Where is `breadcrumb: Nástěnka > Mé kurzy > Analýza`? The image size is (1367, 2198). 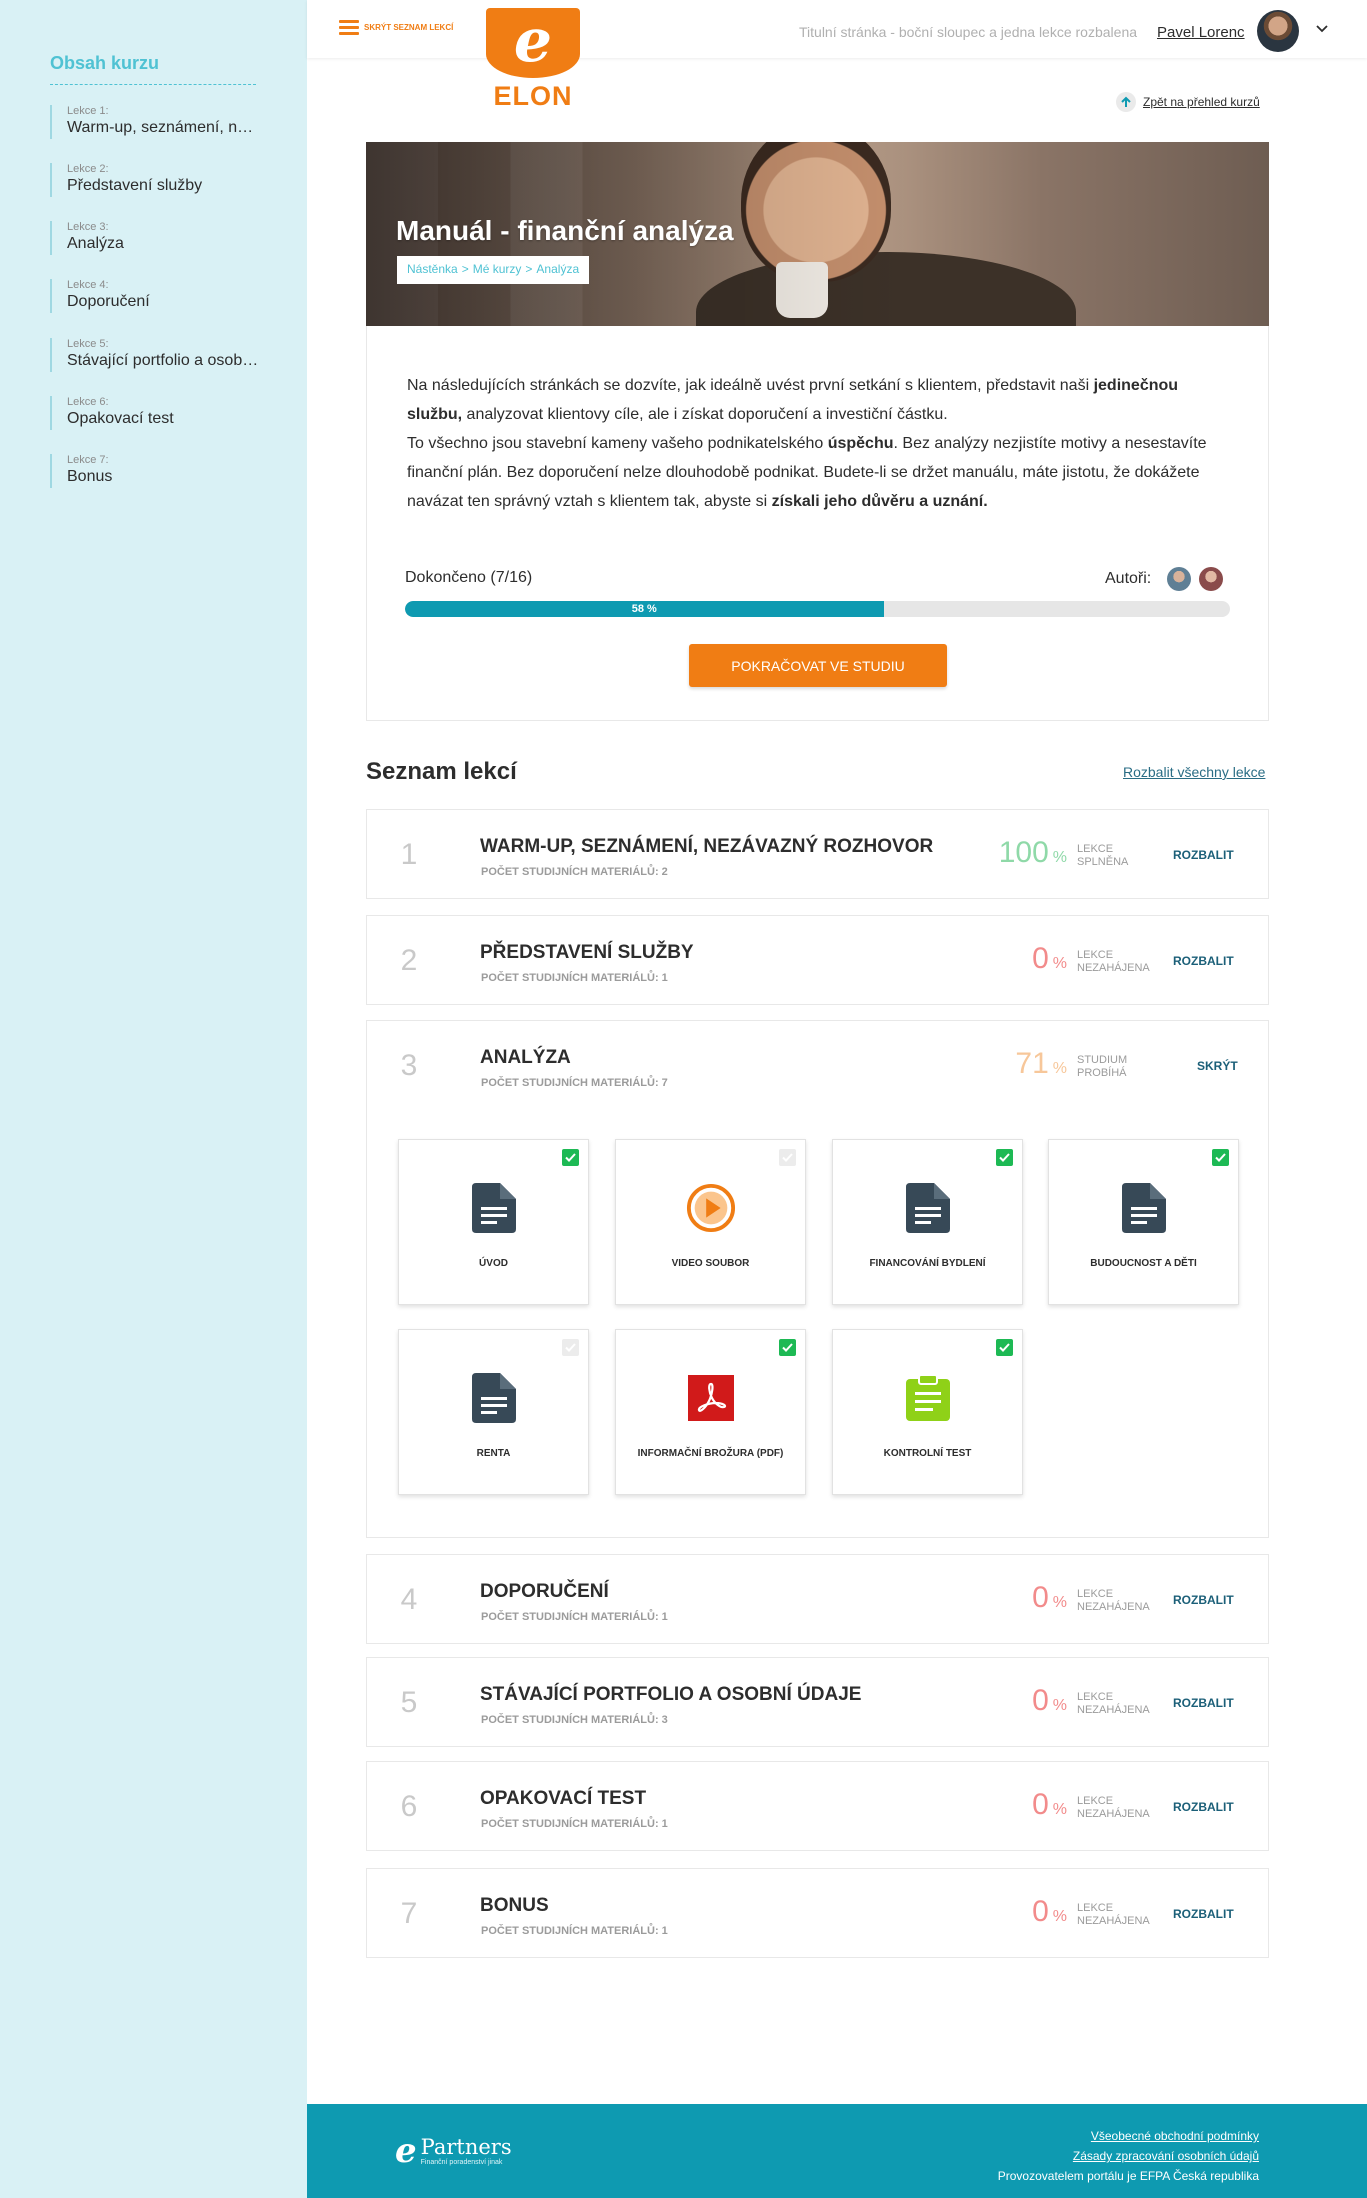 breadcrumb: Nástěnka > Mé kurzy > Analýza is located at coordinates (493, 270).